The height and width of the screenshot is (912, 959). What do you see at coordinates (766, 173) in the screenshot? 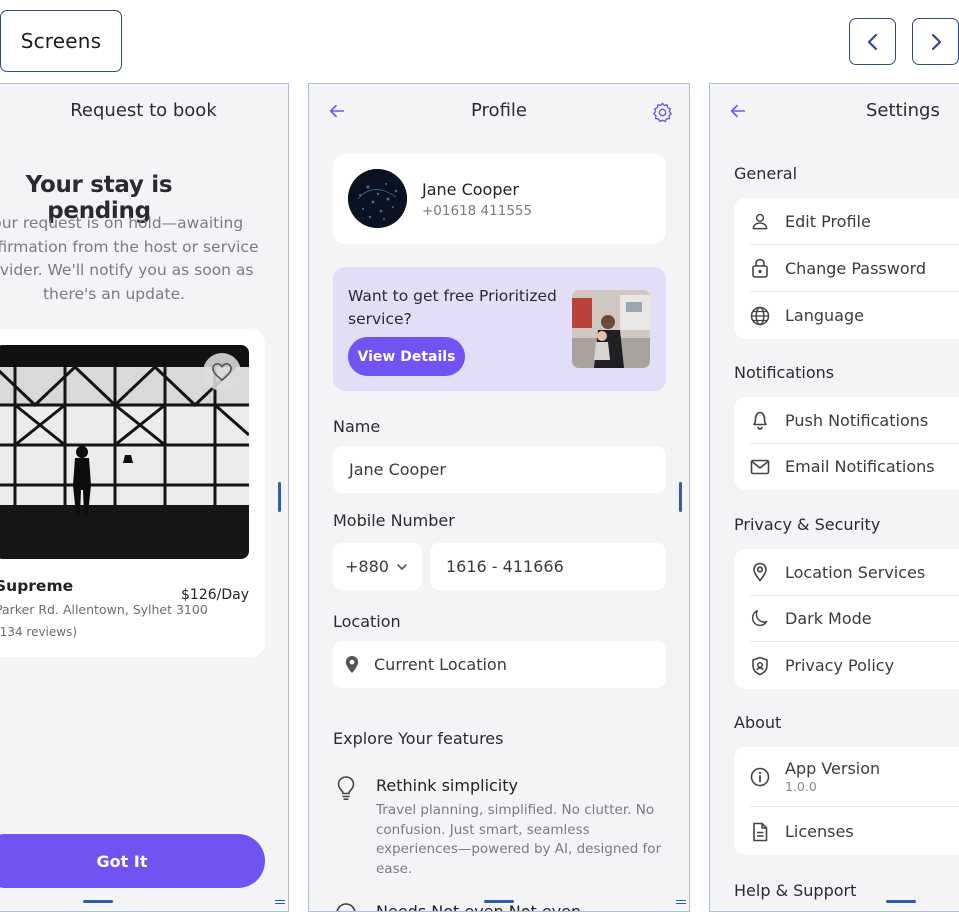
I see `section-title-general: General` at bounding box center [766, 173].